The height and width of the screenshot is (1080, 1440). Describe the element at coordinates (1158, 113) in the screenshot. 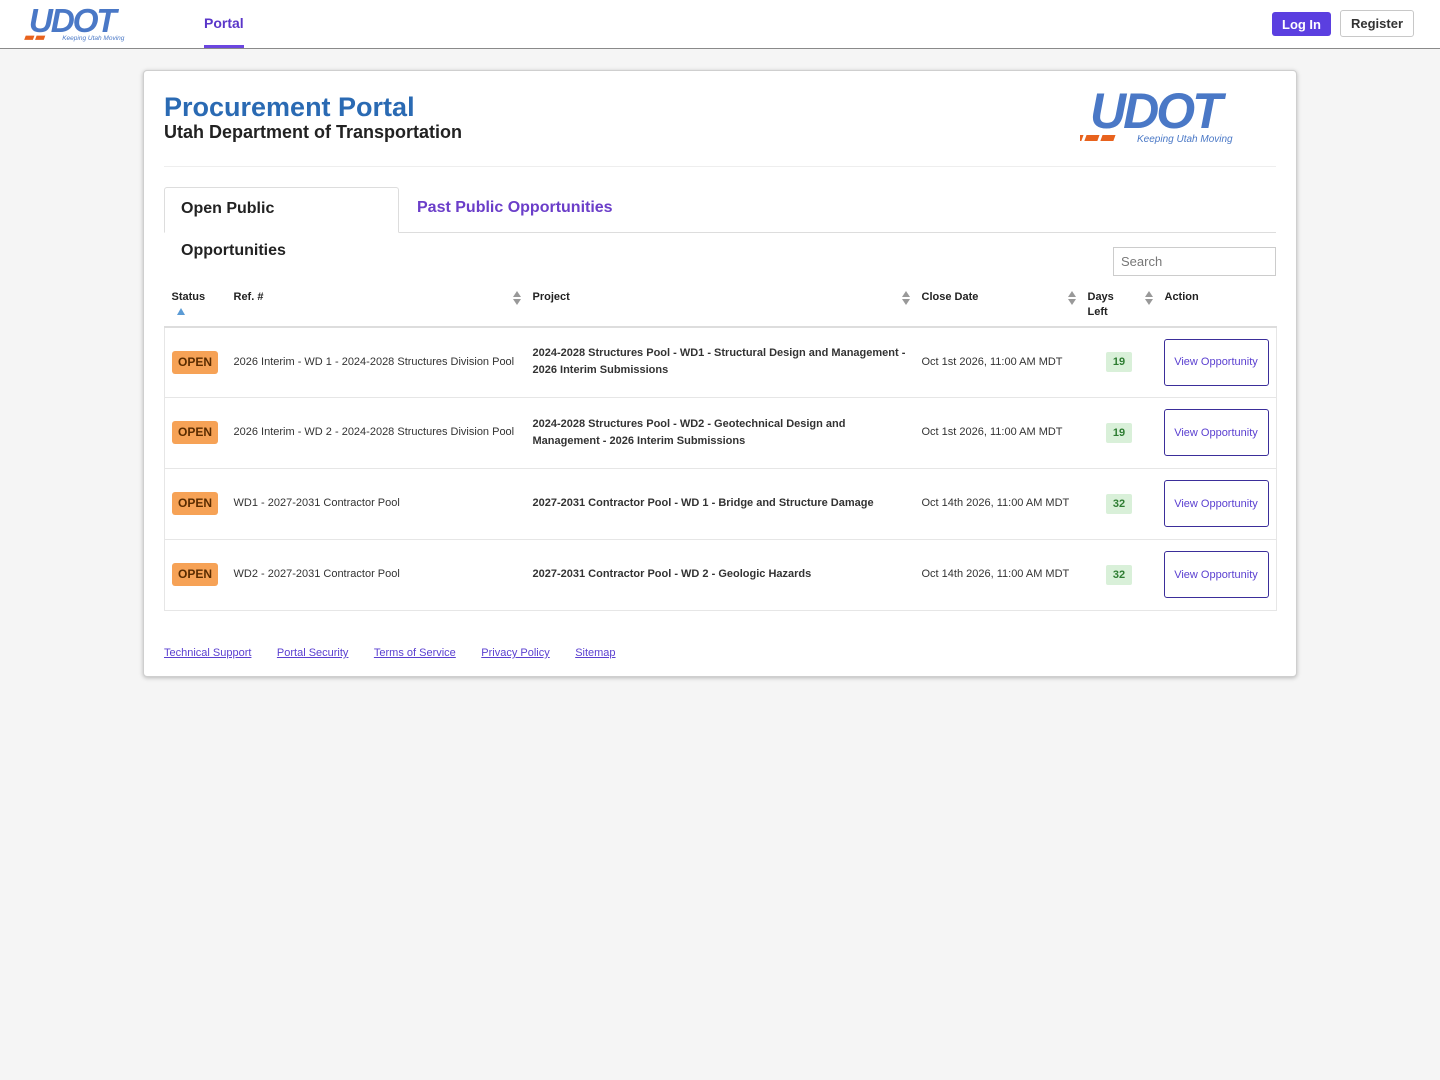

I see `svg-text: UDOT` at that location.